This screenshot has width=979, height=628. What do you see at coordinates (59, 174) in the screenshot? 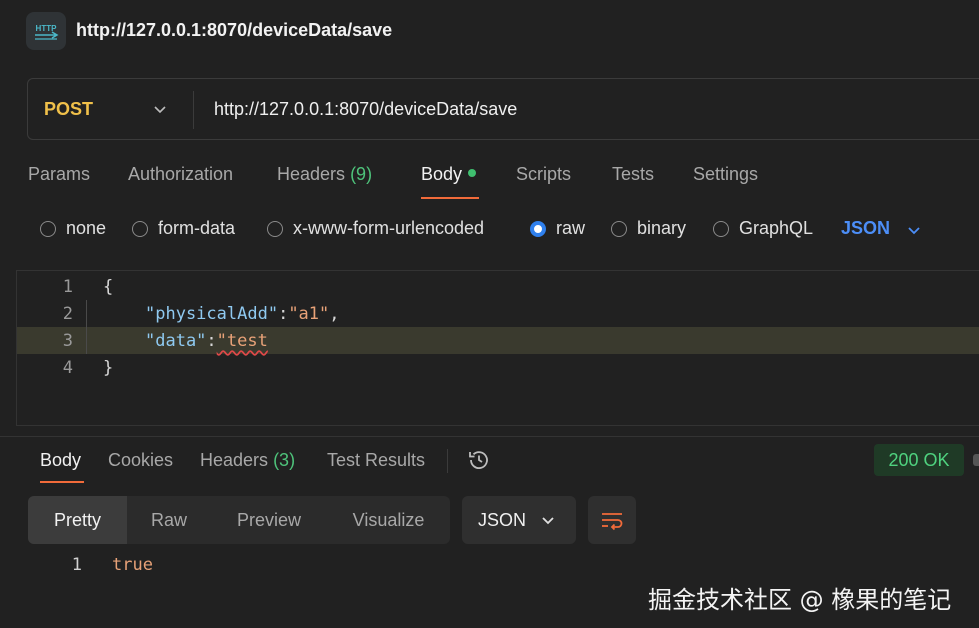
I see `tab-params: Params` at bounding box center [59, 174].